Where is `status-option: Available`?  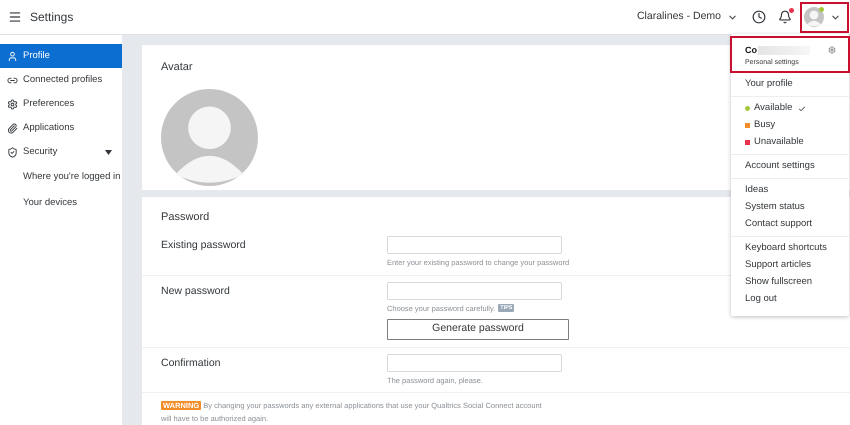
status-option: Available is located at coordinates (790, 108).